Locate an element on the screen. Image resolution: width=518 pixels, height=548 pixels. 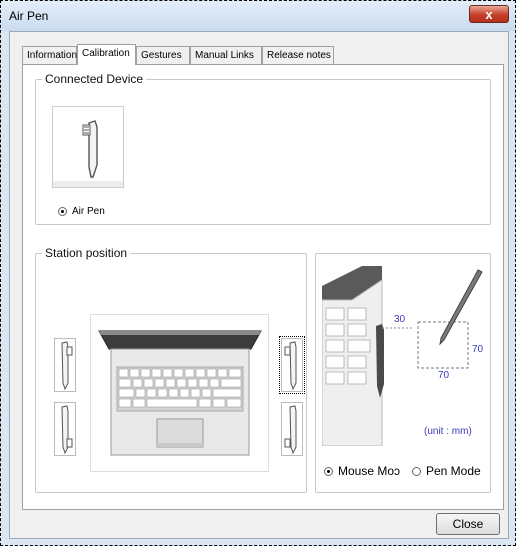
air-pen-radio: Air Pen is located at coordinates (81, 211).